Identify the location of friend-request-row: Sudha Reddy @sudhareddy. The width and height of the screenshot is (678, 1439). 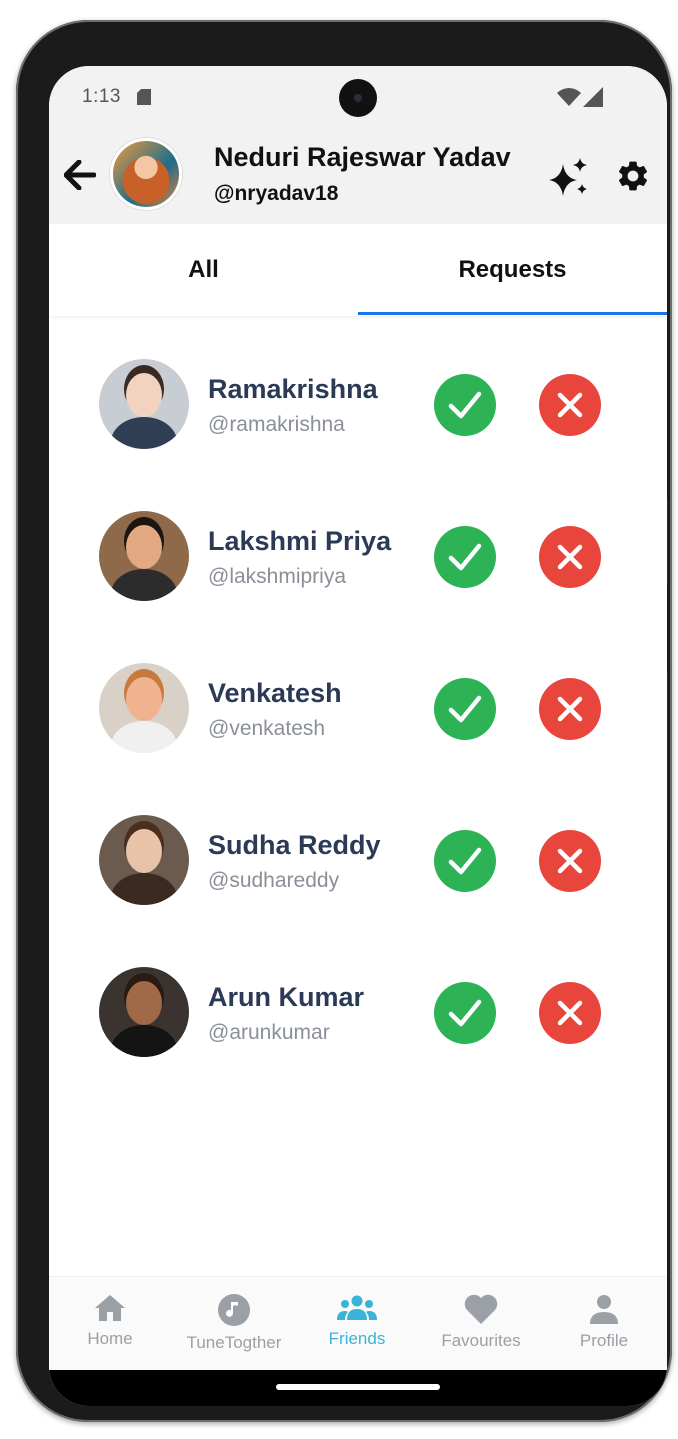
(358, 848).